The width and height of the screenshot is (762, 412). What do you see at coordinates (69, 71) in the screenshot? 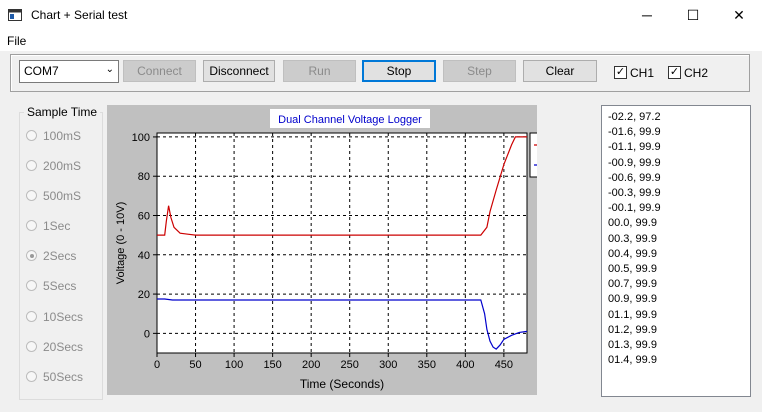
I see `port-select: COM7 ⌄` at bounding box center [69, 71].